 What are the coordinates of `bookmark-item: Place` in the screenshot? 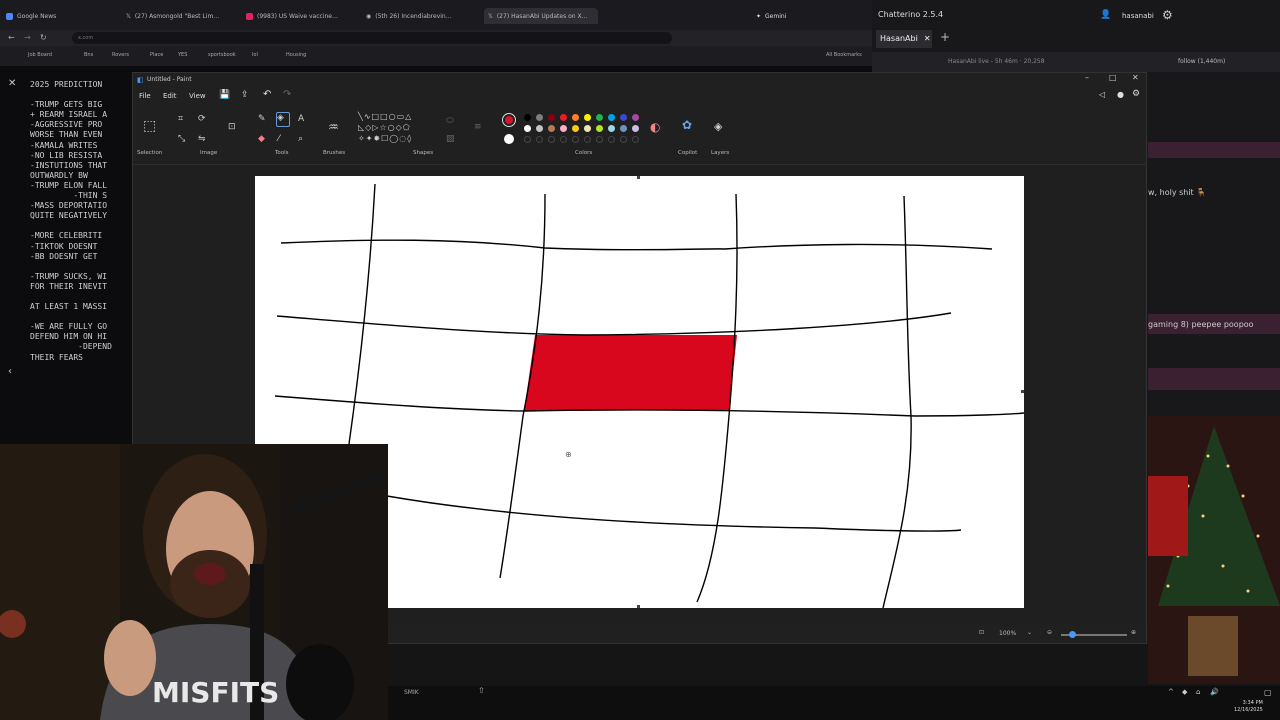 It's located at (156, 55).